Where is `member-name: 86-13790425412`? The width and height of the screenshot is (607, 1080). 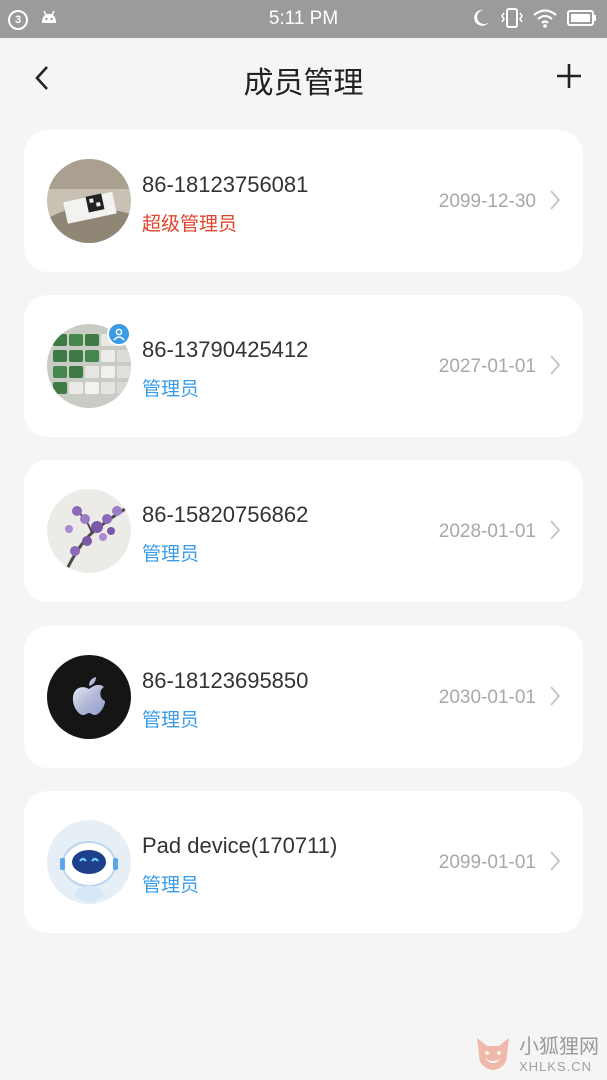
member-name: 86-13790425412 is located at coordinates (225, 349).